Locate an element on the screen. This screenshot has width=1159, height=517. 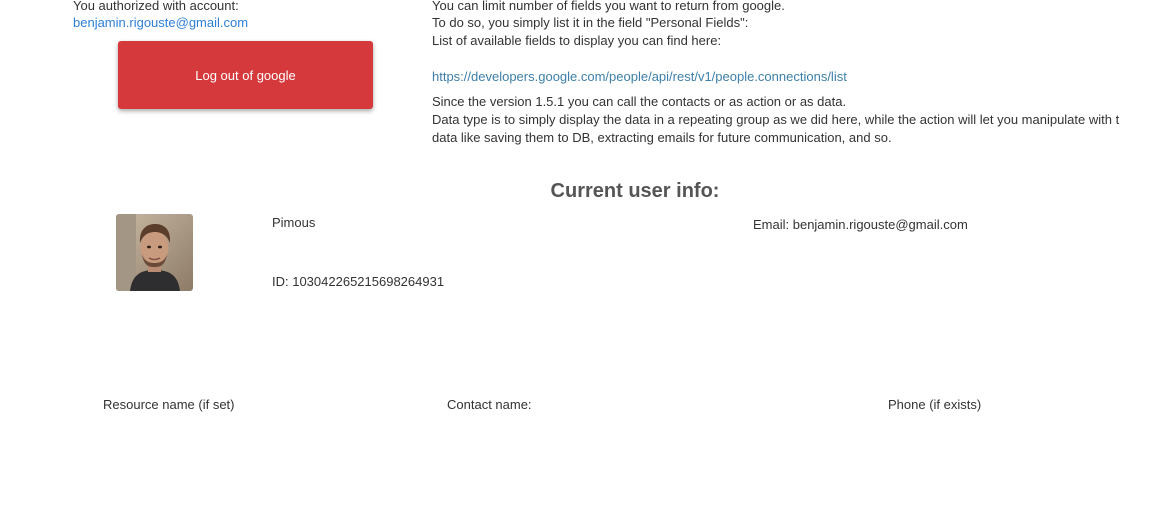
current-user-title: Current user info: is located at coordinates (635, 191).